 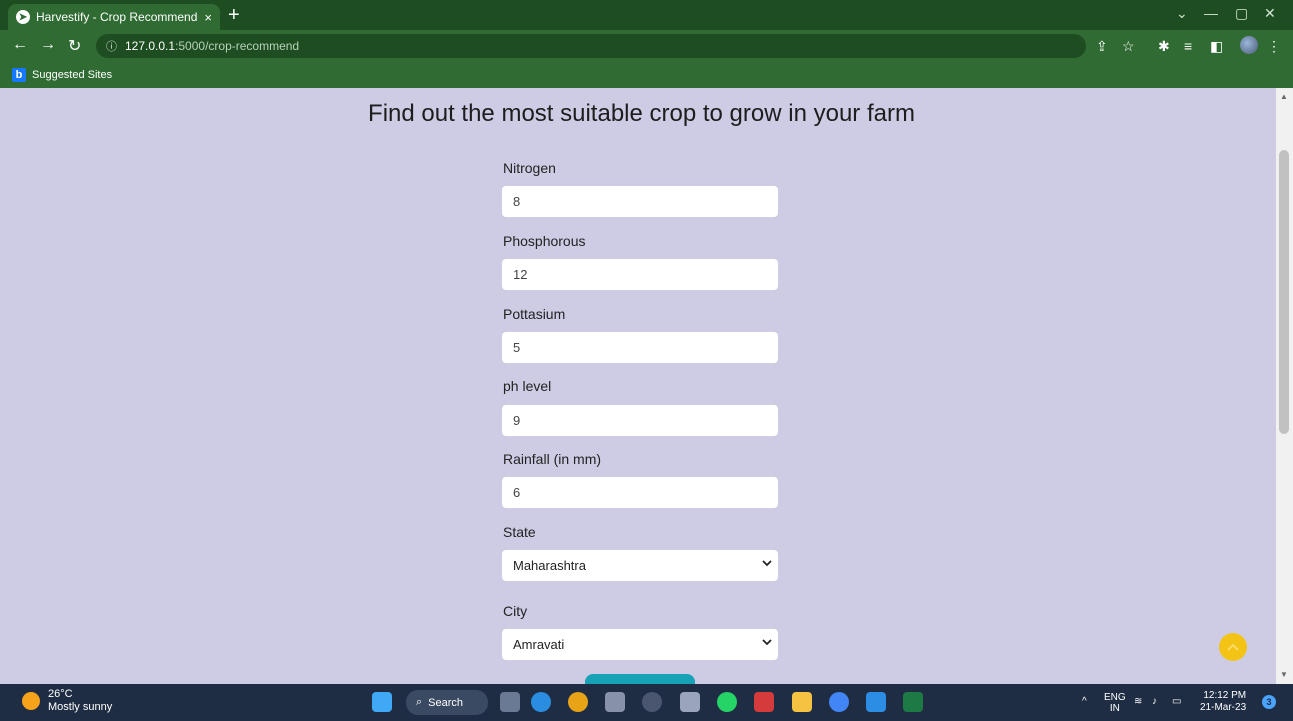 What do you see at coordinates (1154, 701) in the screenshot?
I see `volume-icon: ♪` at bounding box center [1154, 701].